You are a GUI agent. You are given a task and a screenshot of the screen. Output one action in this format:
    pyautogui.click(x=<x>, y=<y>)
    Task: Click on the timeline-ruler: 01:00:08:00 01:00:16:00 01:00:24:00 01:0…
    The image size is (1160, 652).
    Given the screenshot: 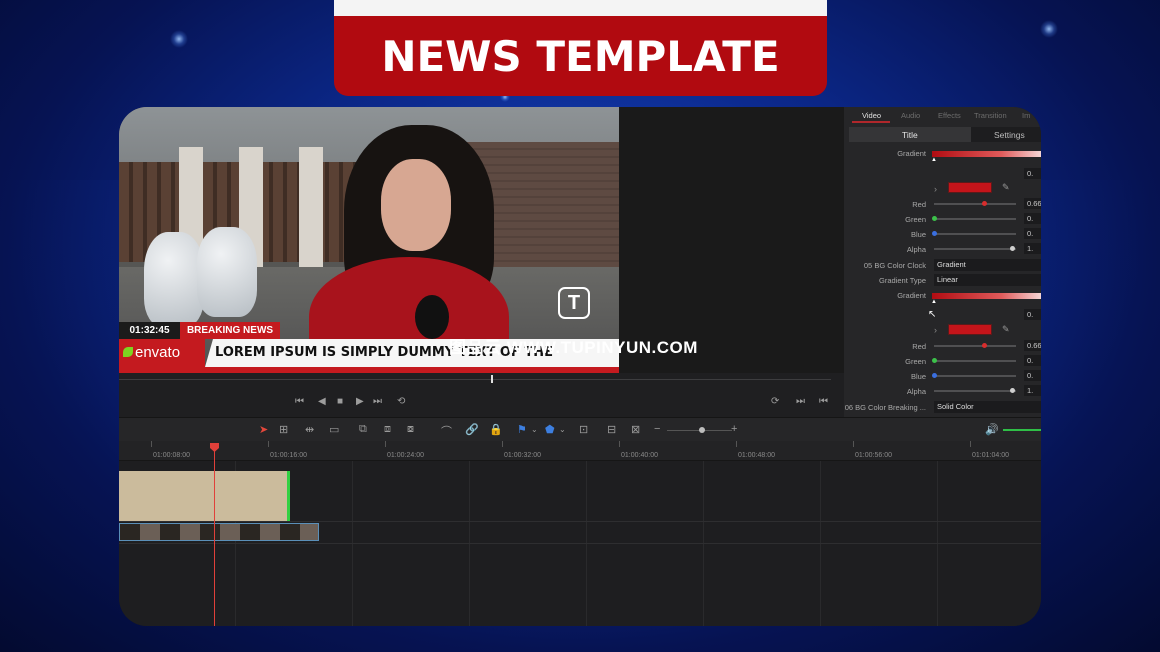 What is the action you would take?
    pyautogui.click(x=580, y=451)
    